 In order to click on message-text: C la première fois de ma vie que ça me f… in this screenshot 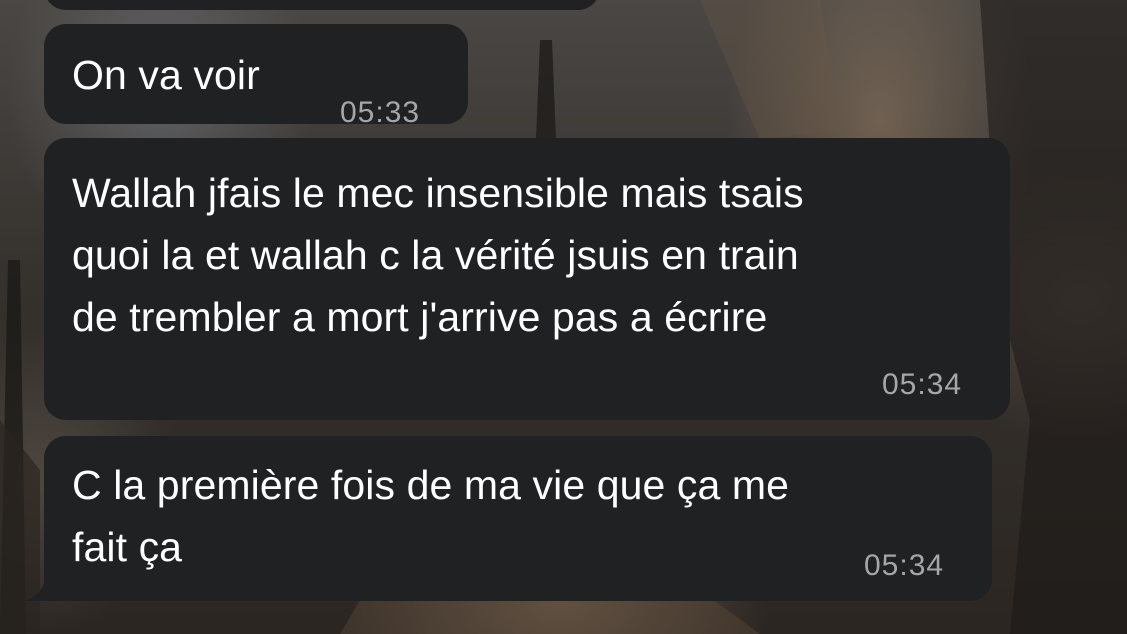, I will do `click(431, 516)`.